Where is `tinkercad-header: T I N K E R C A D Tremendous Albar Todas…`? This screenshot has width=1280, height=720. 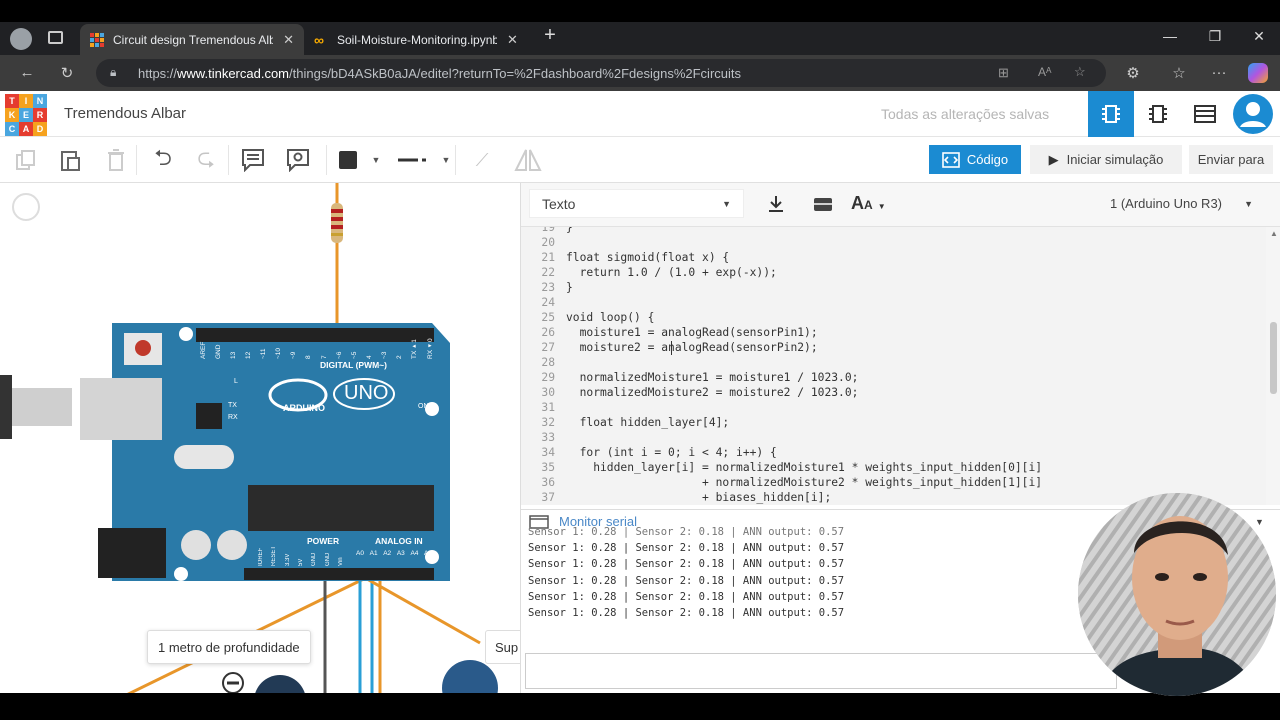 tinkercad-header: T I N K E R C A D Tremendous Albar Todas… is located at coordinates (640, 114).